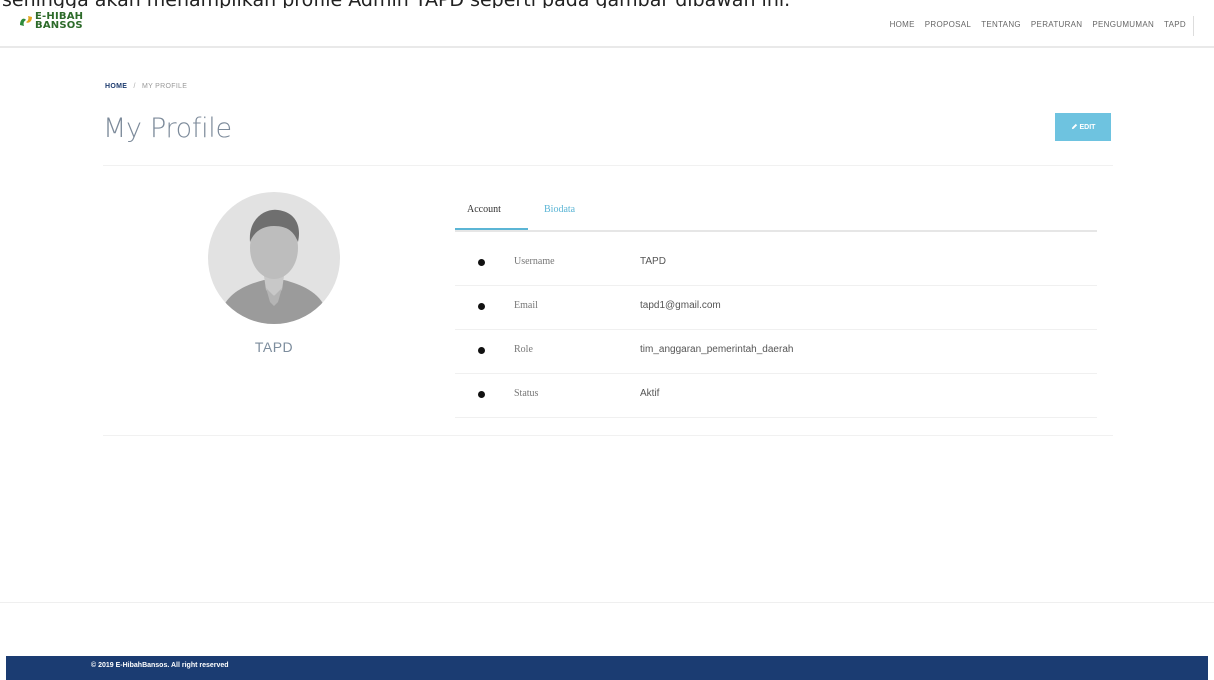 The height and width of the screenshot is (680, 1214). What do you see at coordinates (948, 24) in the screenshot?
I see `nav-proposal: PROPOSAL` at bounding box center [948, 24].